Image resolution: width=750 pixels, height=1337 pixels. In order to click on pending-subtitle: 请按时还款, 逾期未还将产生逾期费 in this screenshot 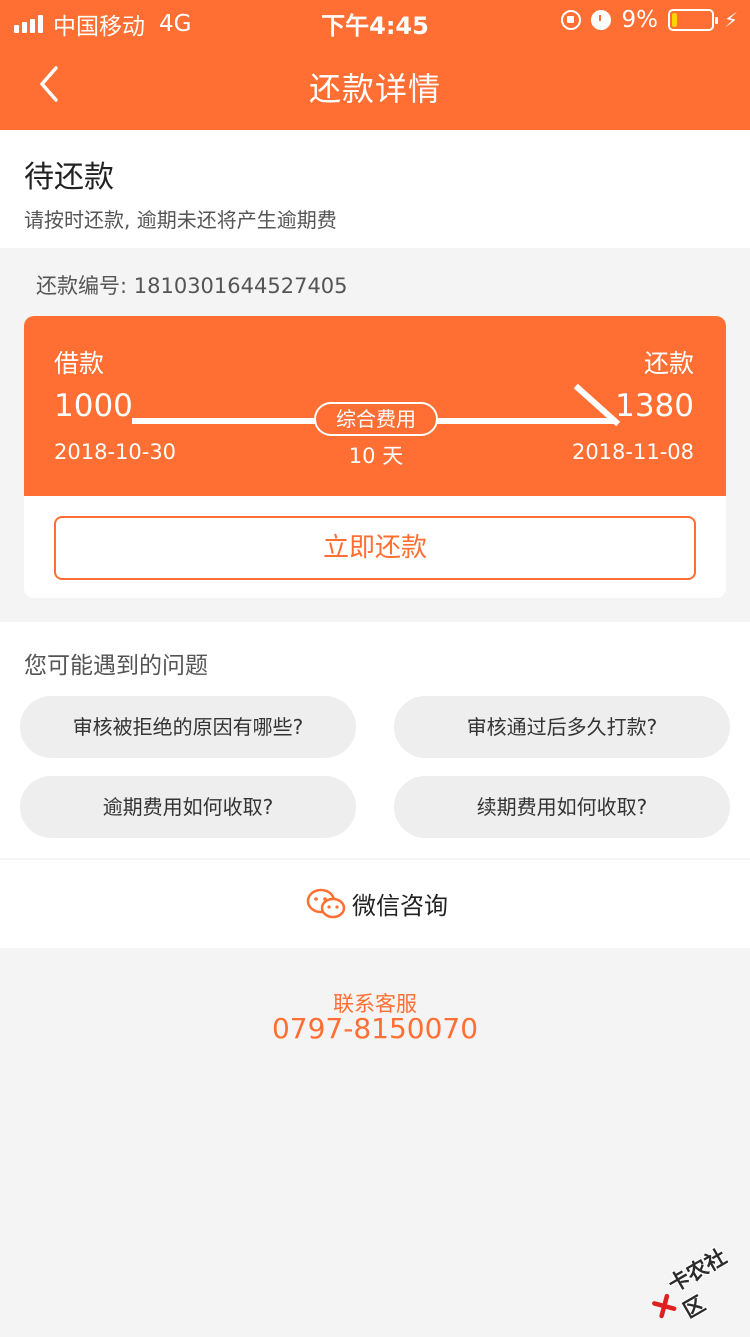, I will do `click(180, 220)`.